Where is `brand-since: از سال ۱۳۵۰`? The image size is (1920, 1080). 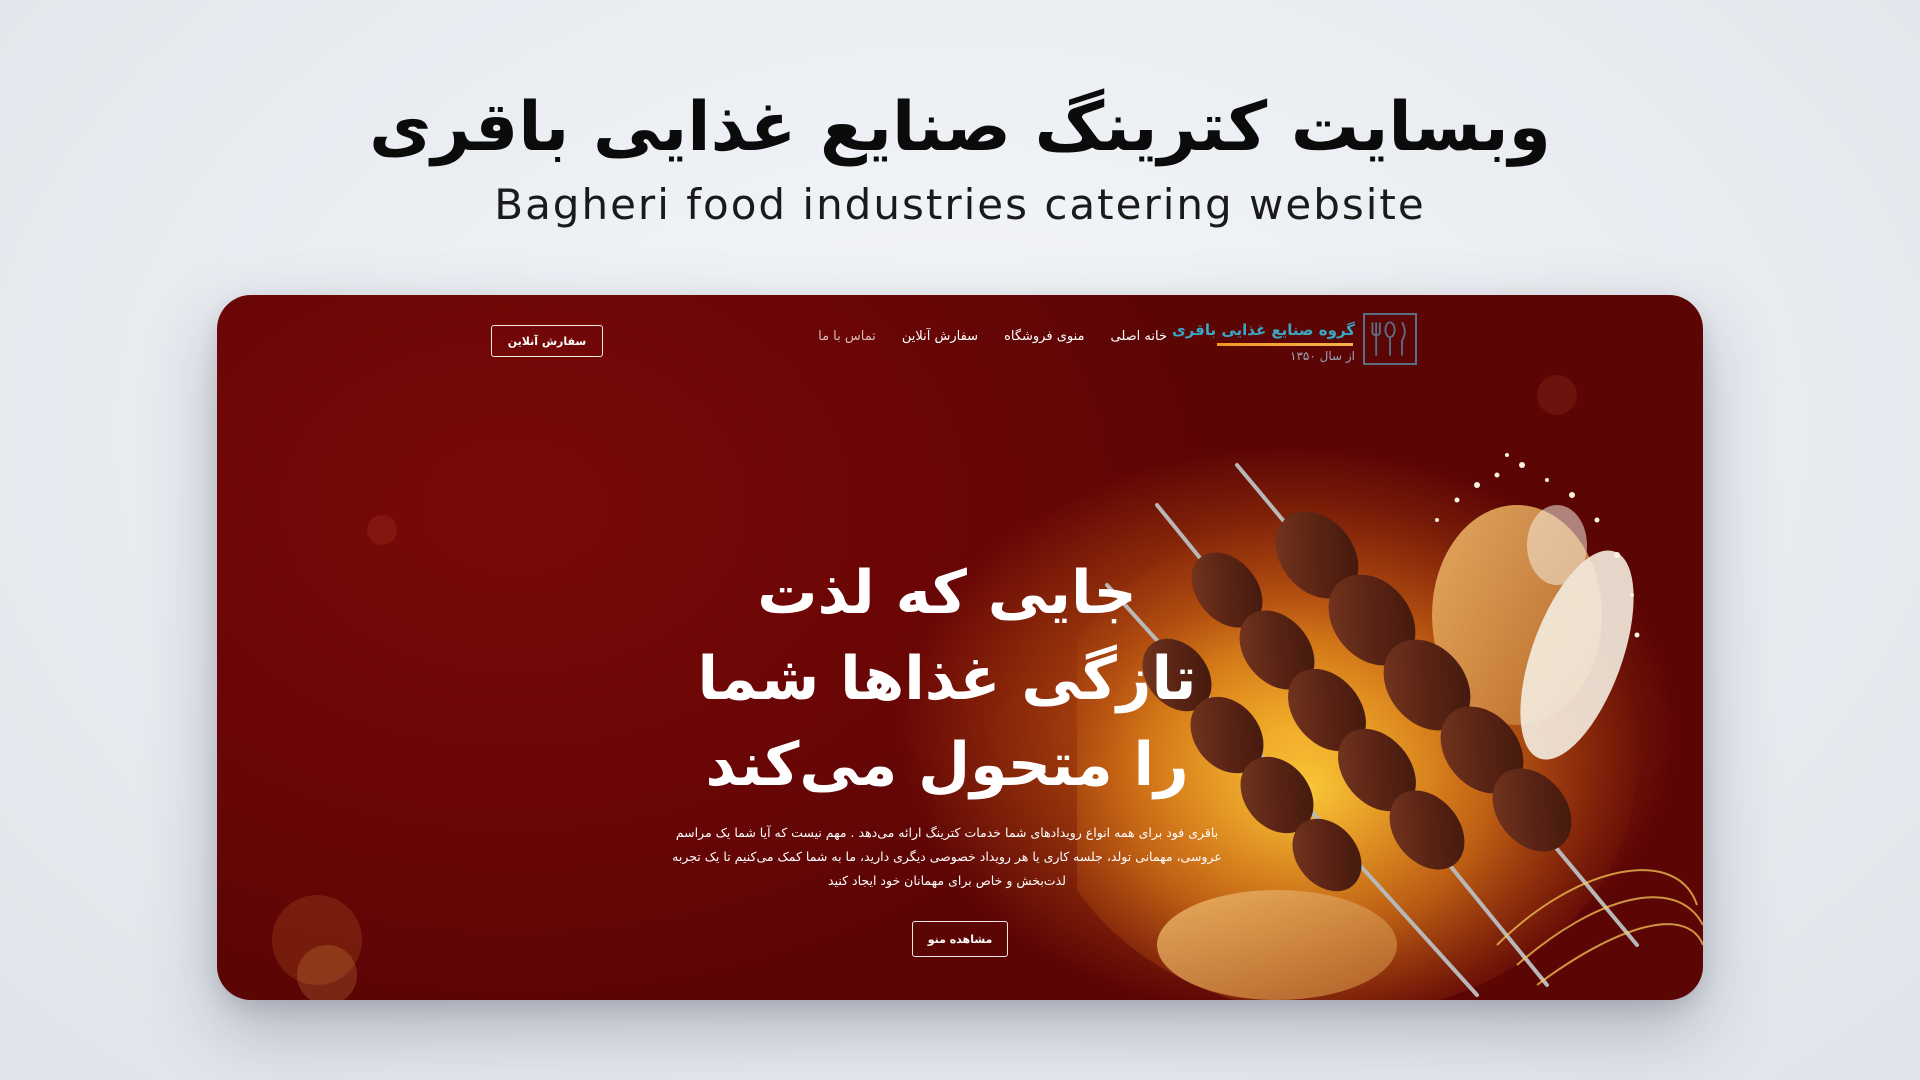 brand-since: از سال ۱۳۵۰ is located at coordinates (1322, 356).